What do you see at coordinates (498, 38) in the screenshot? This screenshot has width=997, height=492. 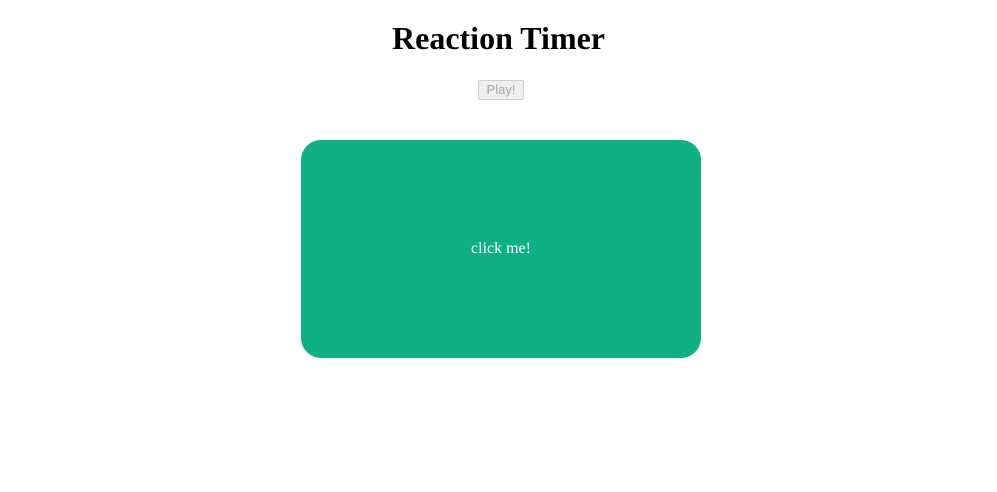 I see `page-title: Reaction Timer` at bounding box center [498, 38].